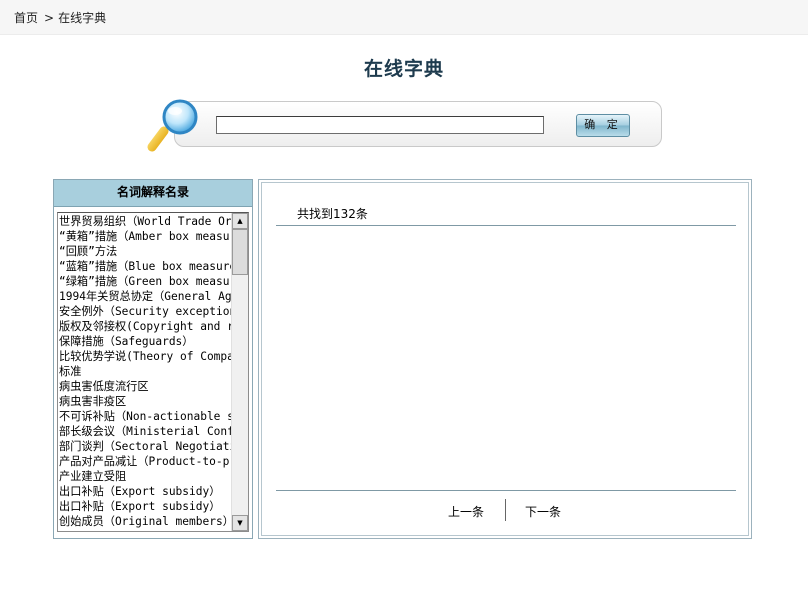 This screenshot has width=808, height=614. I want to click on term-list-item: 病虫害非疫区, so click(145, 401).